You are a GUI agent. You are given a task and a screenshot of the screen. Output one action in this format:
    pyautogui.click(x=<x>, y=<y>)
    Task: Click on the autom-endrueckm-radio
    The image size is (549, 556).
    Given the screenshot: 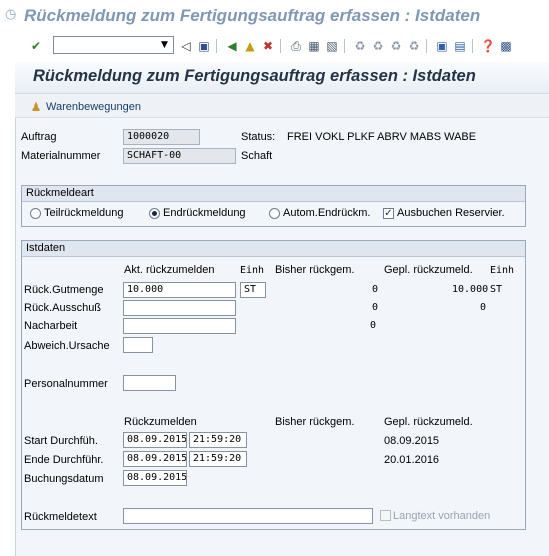 What is the action you would take?
    pyautogui.click(x=274, y=213)
    